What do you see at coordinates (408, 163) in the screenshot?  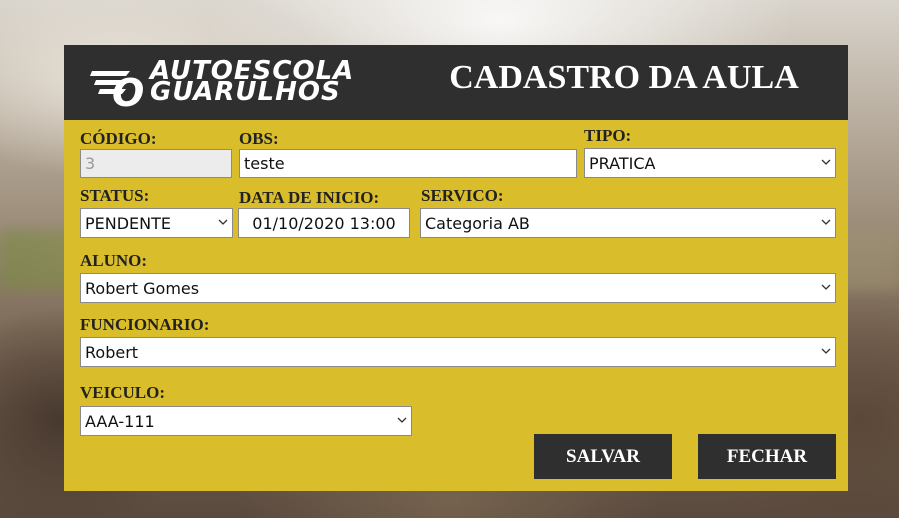 I see `obs-input: teste` at bounding box center [408, 163].